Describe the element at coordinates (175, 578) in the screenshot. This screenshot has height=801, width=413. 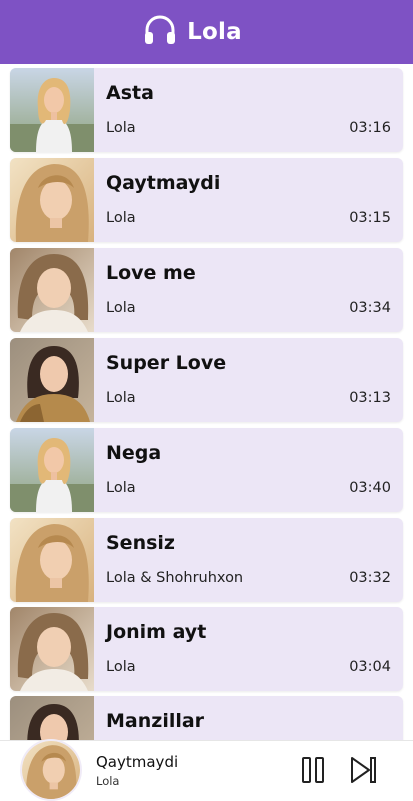
I see `song-artist: Lola & Shohruhxon` at that location.